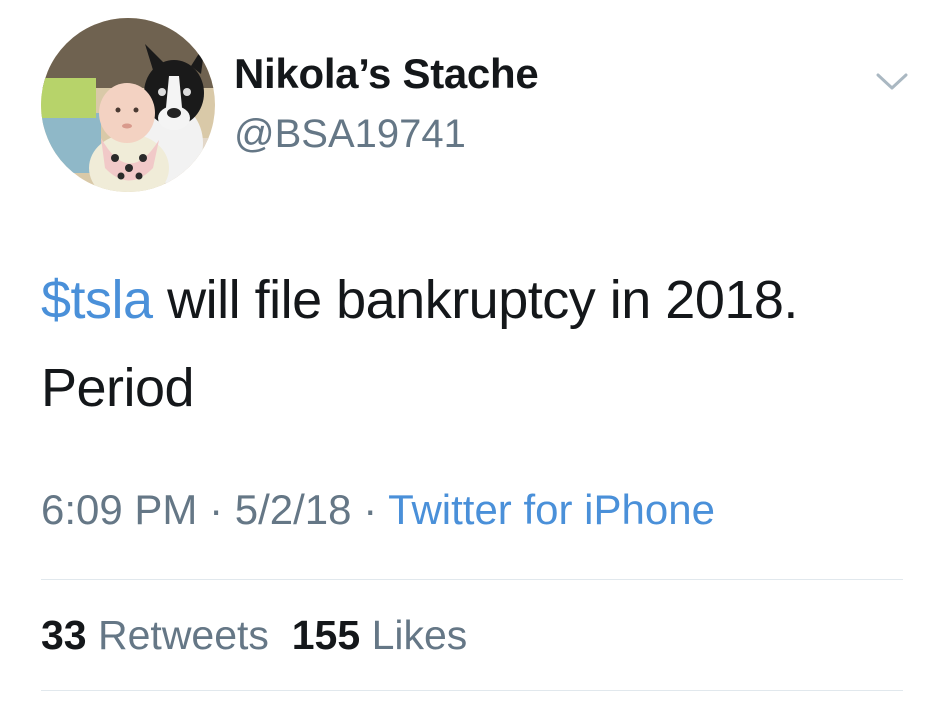  Describe the element at coordinates (119, 509) in the screenshot. I see `tweet-time: 6:09 PM` at that location.